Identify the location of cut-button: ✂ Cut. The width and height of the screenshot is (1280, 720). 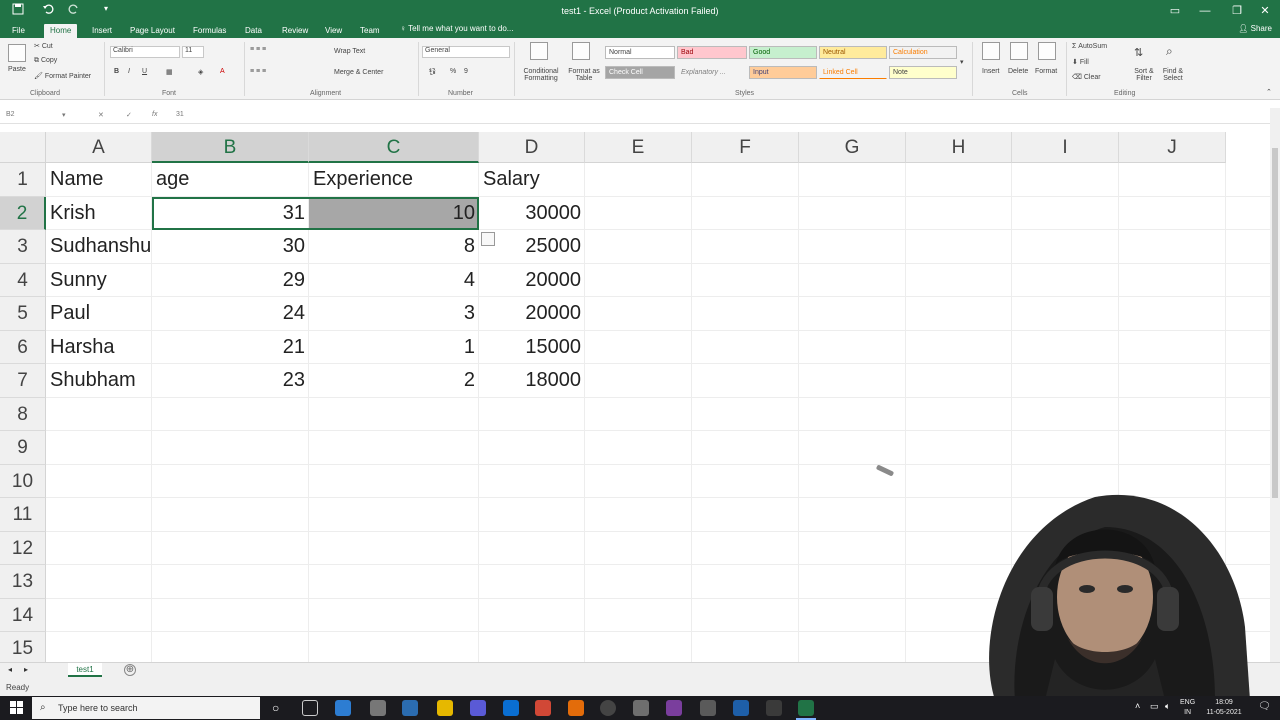
(43, 46).